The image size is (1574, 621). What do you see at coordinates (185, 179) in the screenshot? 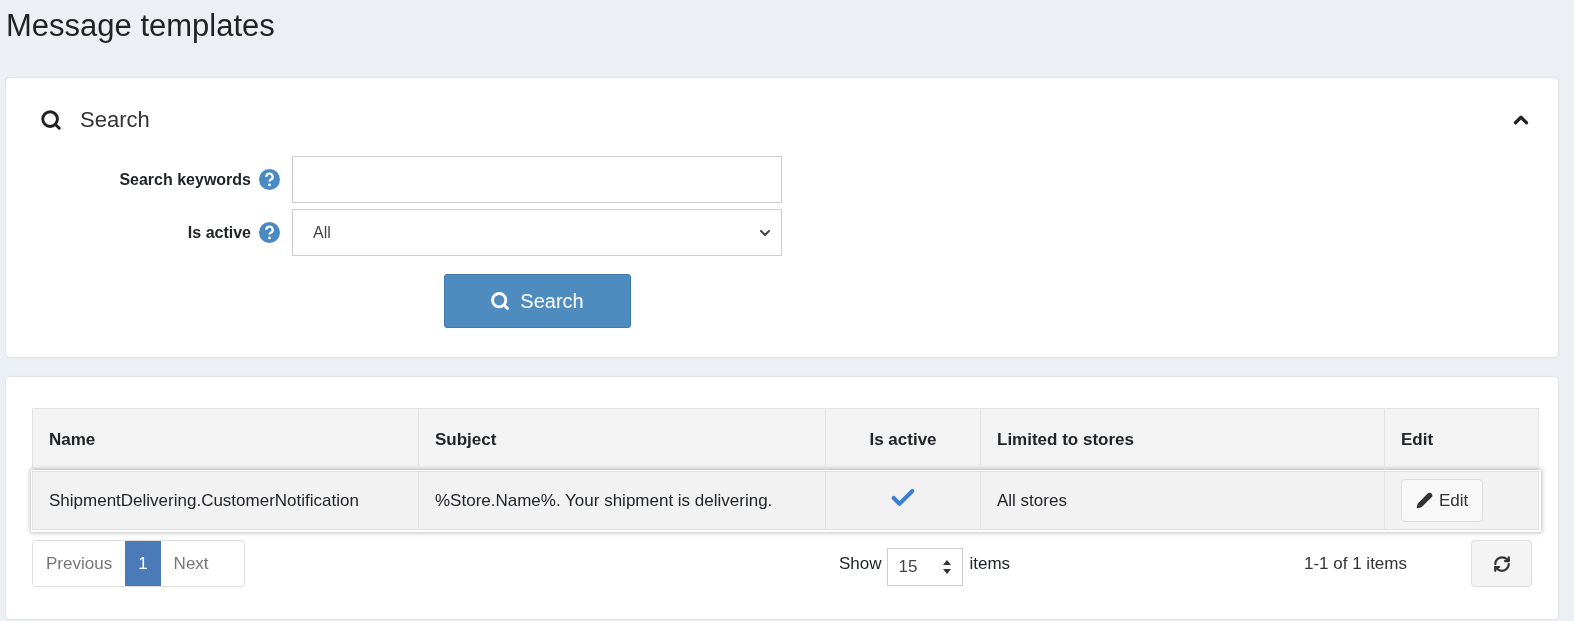
I see `field-label: Search keywords` at bounding box center [185, 179].